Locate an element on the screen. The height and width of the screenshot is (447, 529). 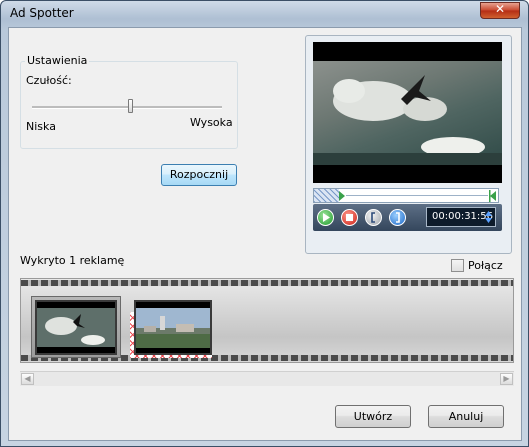
time-spinner-icon is located at coordinates (488, 217).